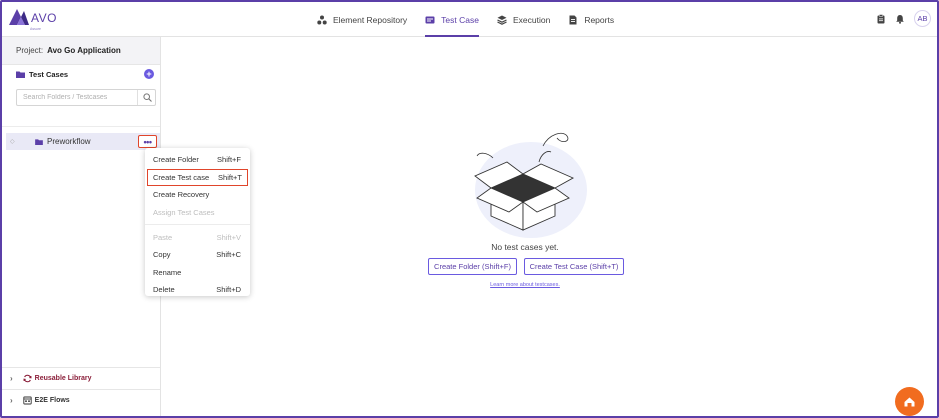  What do you see at coordinates (147, 97) in the screenshot?
I see `search-icon` at bounding box center [147, 97].